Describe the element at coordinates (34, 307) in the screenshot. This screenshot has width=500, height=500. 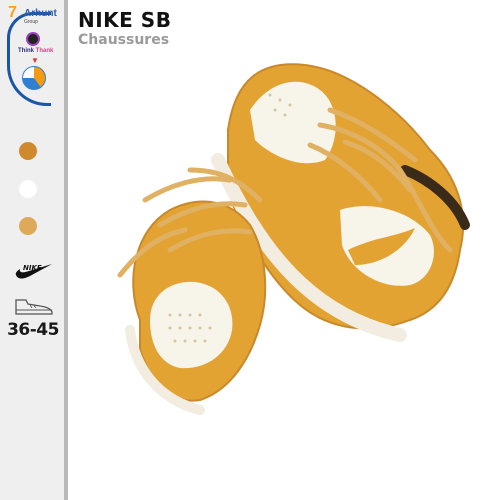
I see `shoe-icon` at that location.